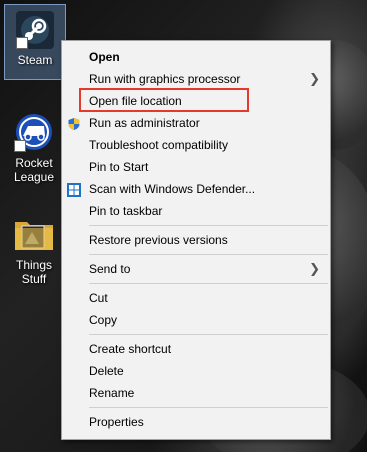 The height and width of the screenshot is (452, 367). What do you see at coordinates (106, 371) in the screenshot?
I see `menu-item-label: Delete` at bounding box center [106, 371].